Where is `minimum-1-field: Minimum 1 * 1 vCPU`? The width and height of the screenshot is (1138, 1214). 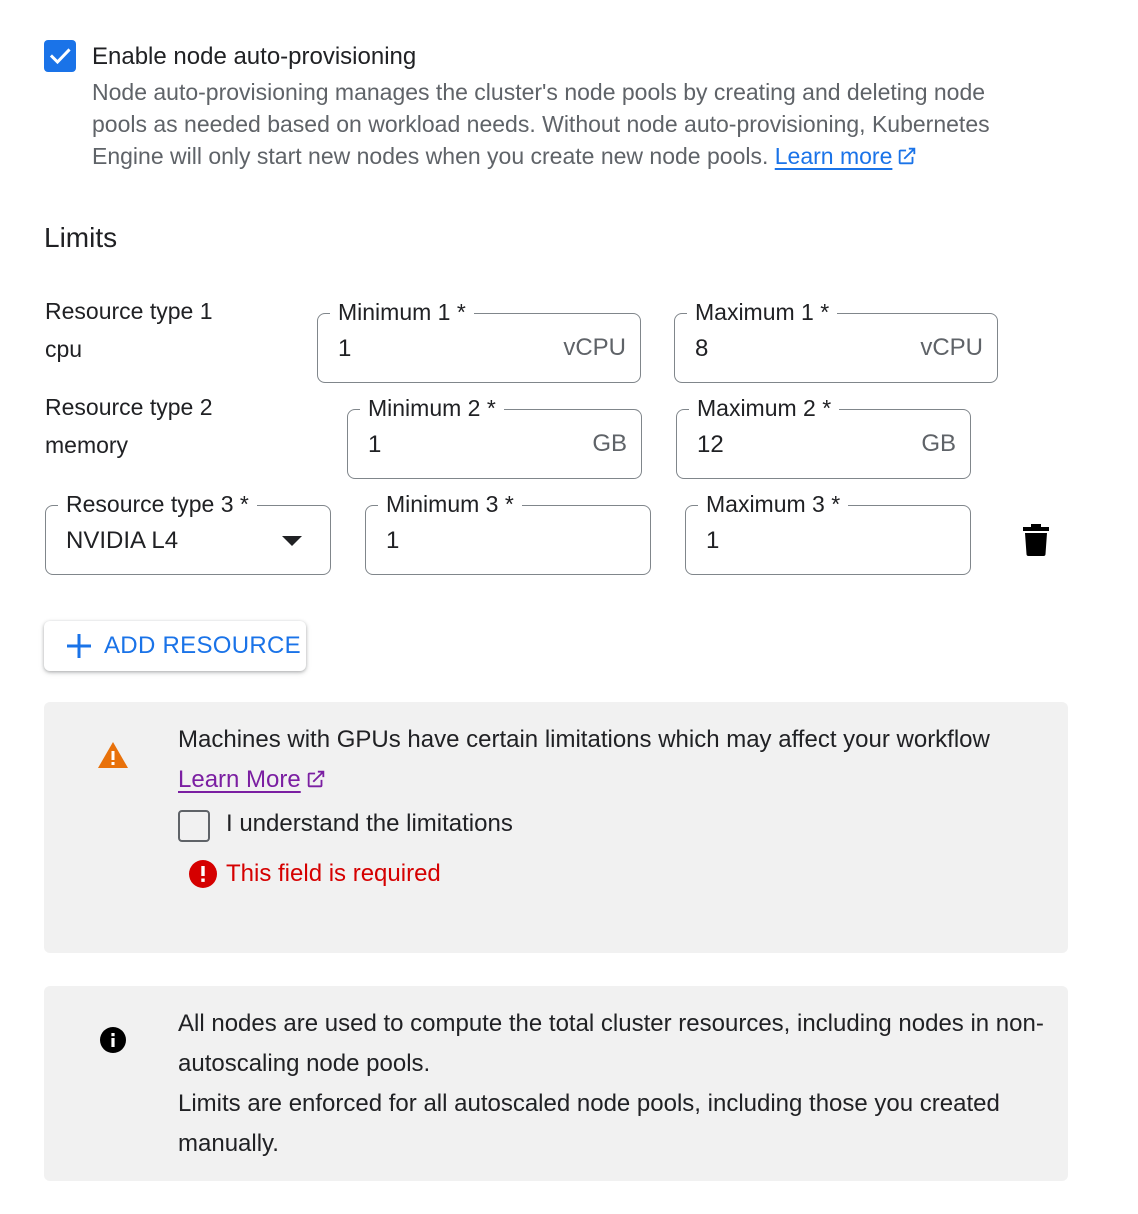 minimum-1-field: Minimum 1 * 1 vCPU is located at coordinates (479, 340).